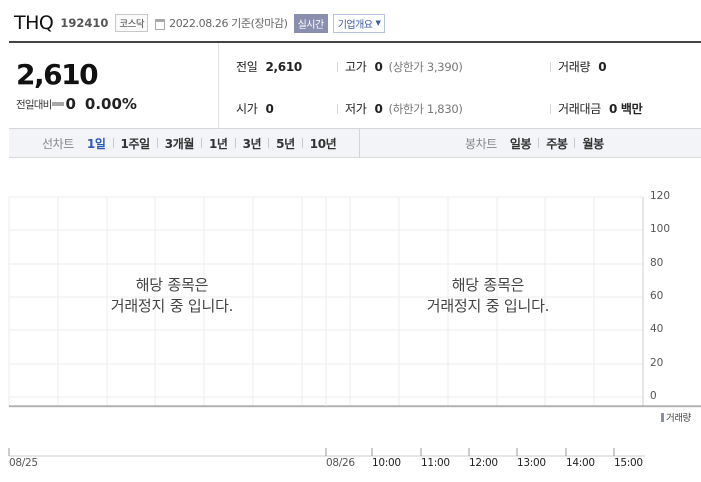 The width and height of the screenshot is (701, 482). Describe the element at coordinates (580, 463) in the screenshot. I see `x-tick-label: 14:00` at that location.